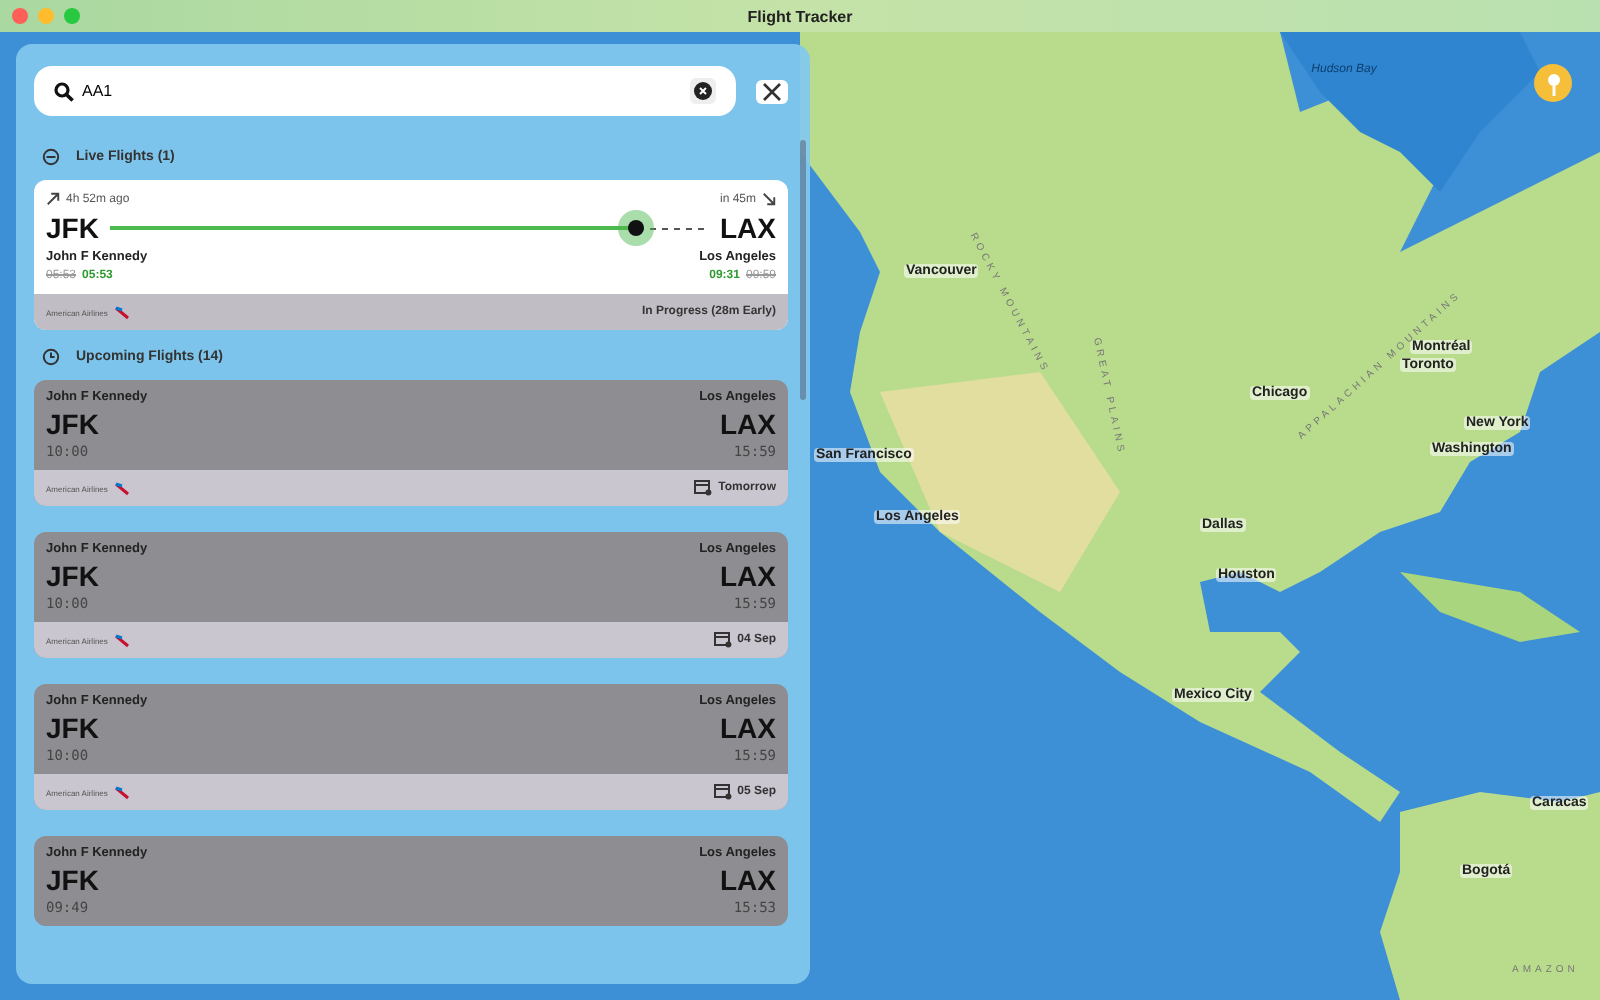 This screenshot has height=1000, width=1600. I want to click on window-title: Flight Tracker, so click(800, 16).